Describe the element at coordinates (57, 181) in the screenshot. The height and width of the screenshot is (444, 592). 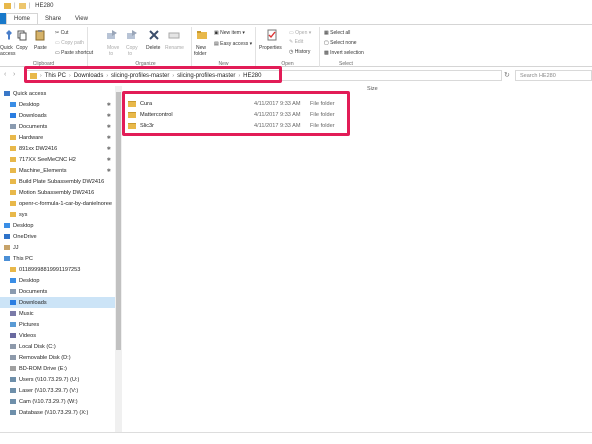
I see `sidebar-item: Build Plate Subassembly DW2416` at that location.